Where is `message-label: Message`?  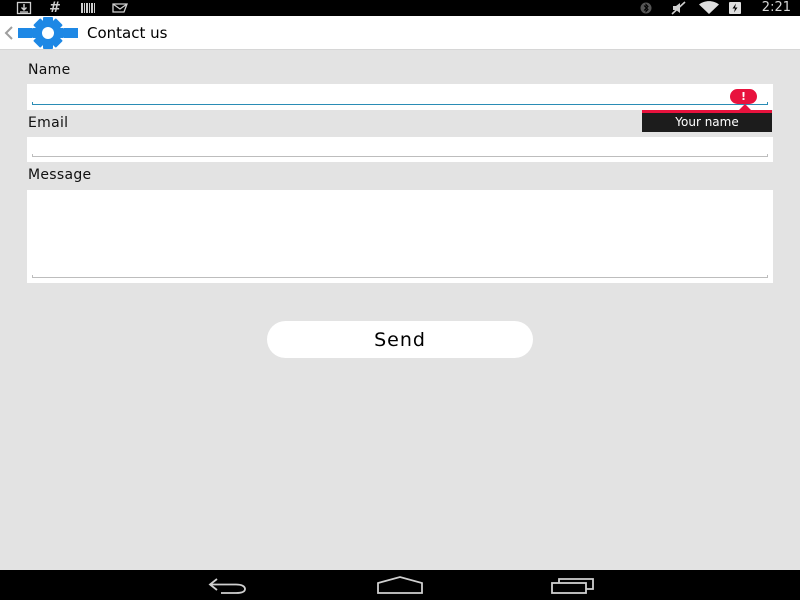
message-label: Message is located at coordinates (60, 175).